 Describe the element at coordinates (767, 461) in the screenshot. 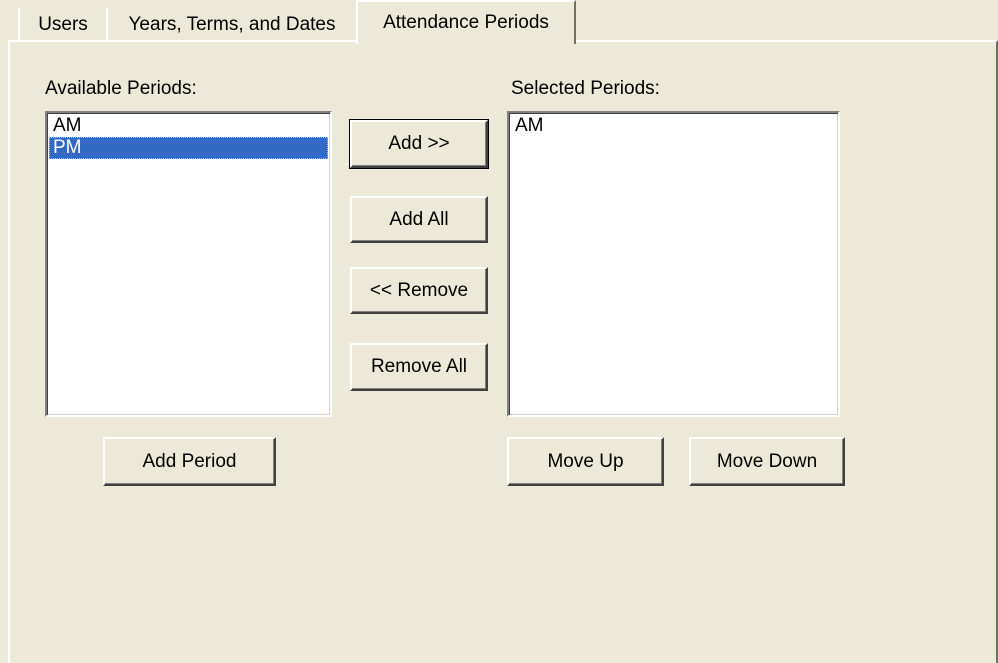

I see `move-down-button: Move Down` at that location.